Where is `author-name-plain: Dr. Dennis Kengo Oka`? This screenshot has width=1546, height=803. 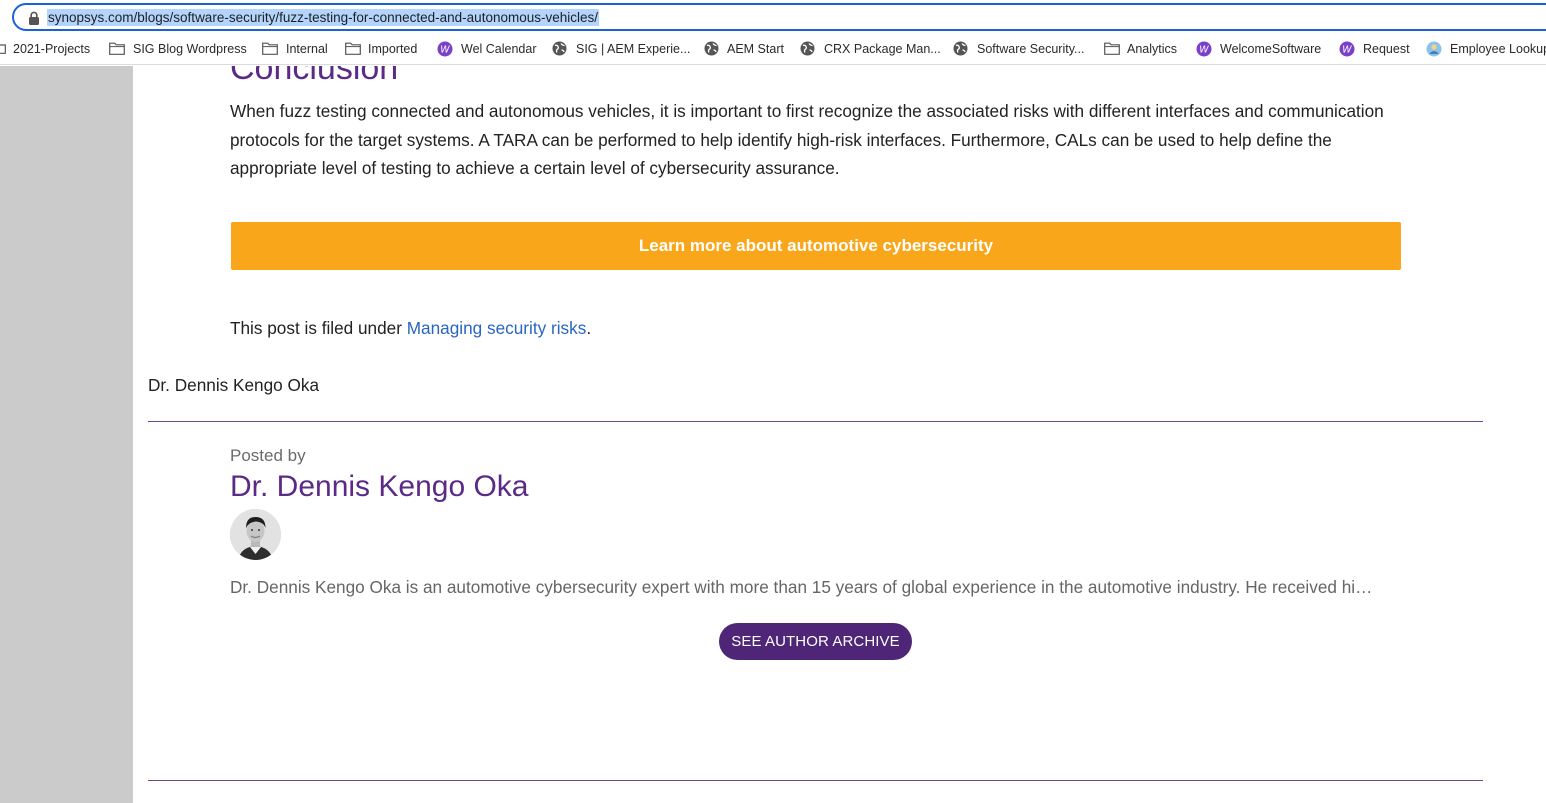
author-name-plain: Dr. Dennis Kengo Oka is located at coordinates (234, 385).